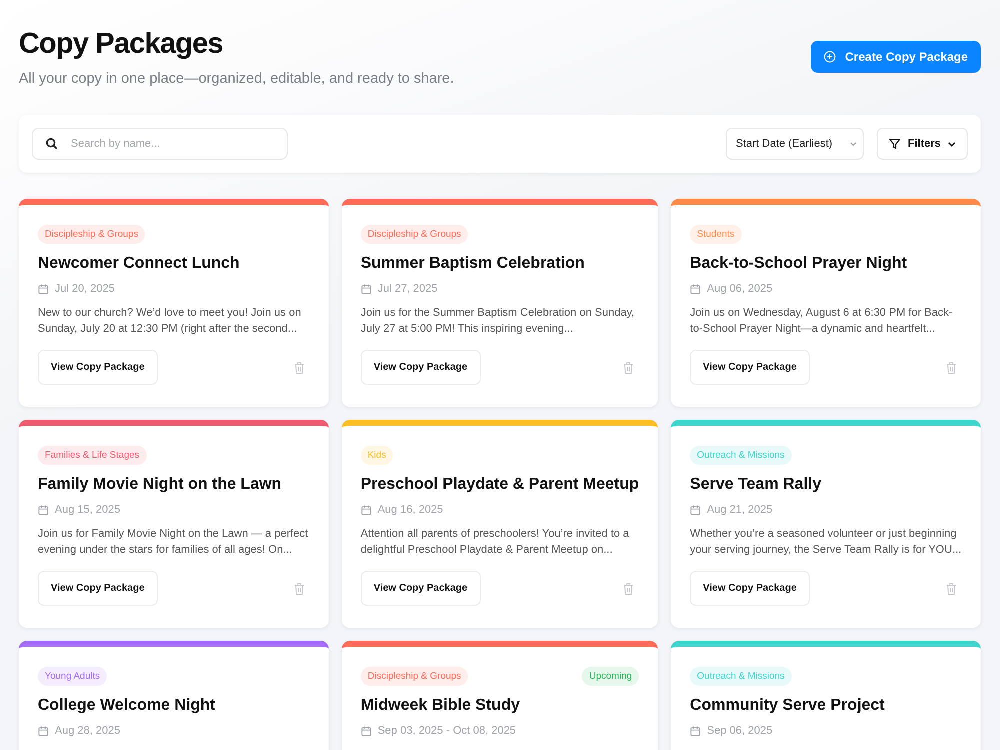 The width and height of the screenshot is (1000, 750). I want to click on plus-circle-icon, so click(830, 57).